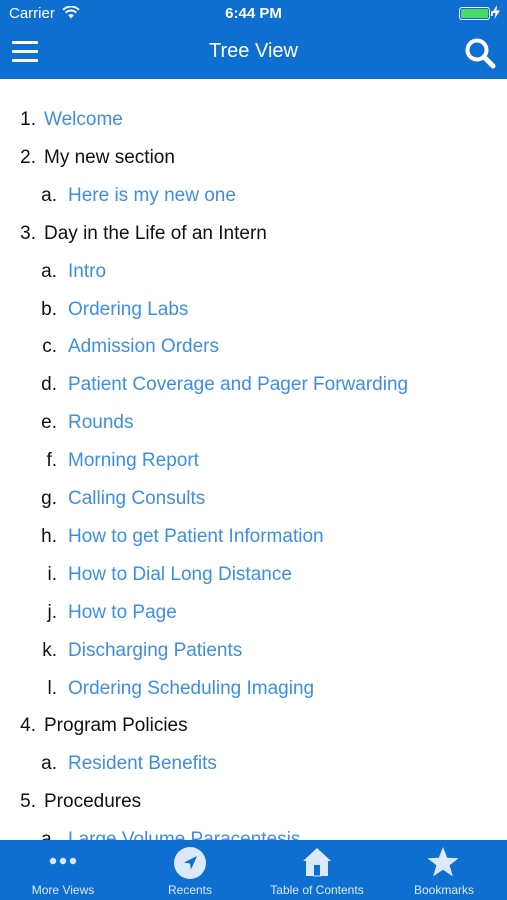  What do you see at coordinates (49, 498) in the screenshot?
I see `list-marker: g.` at bounding box center [49, 498].